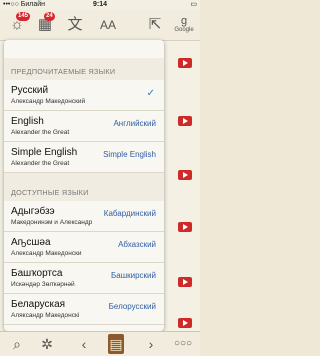 Image resolution: width=320 pixels, height=356 pixels. I want to click on language-button: 文, so click(75, 25).